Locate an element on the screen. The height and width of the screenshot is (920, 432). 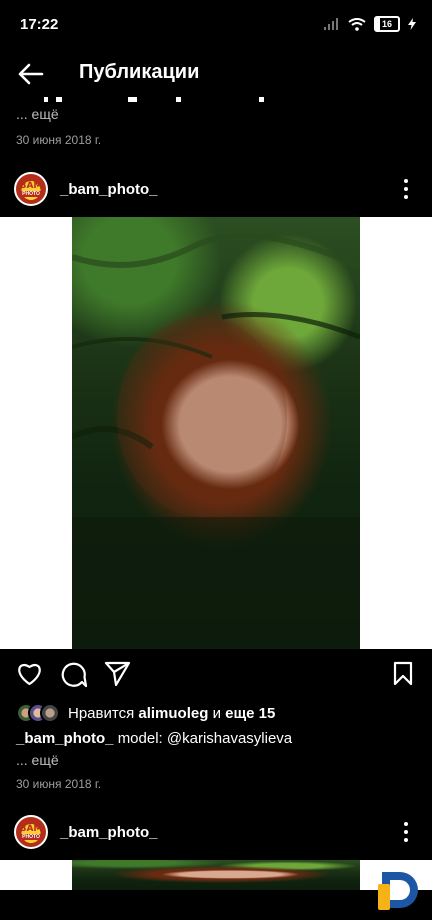
previous-caption-cut is located at coordinates (166, 97).